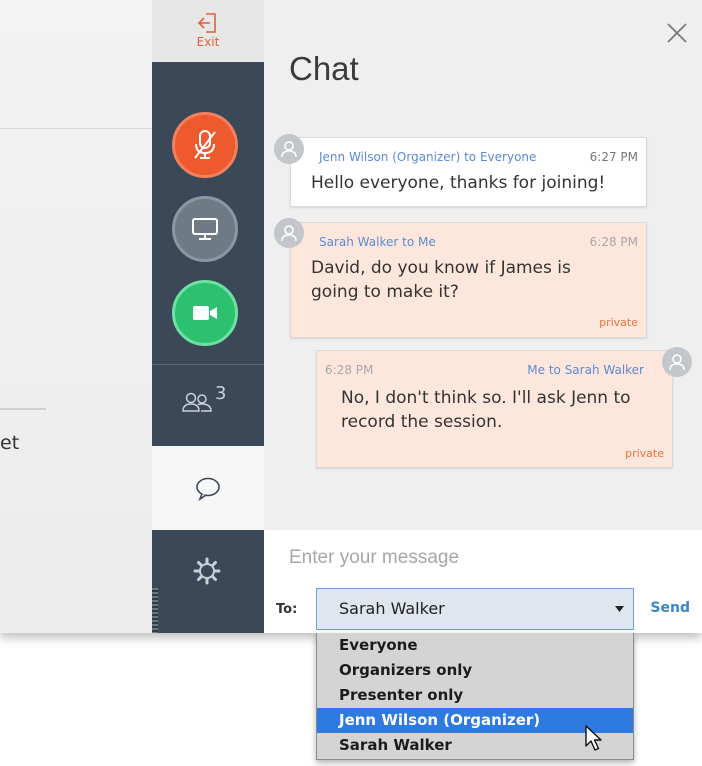  Describe the element at coordinates (585, 370) in the screenshot. I see `message-header: Me to Sarah Walker` at that location.